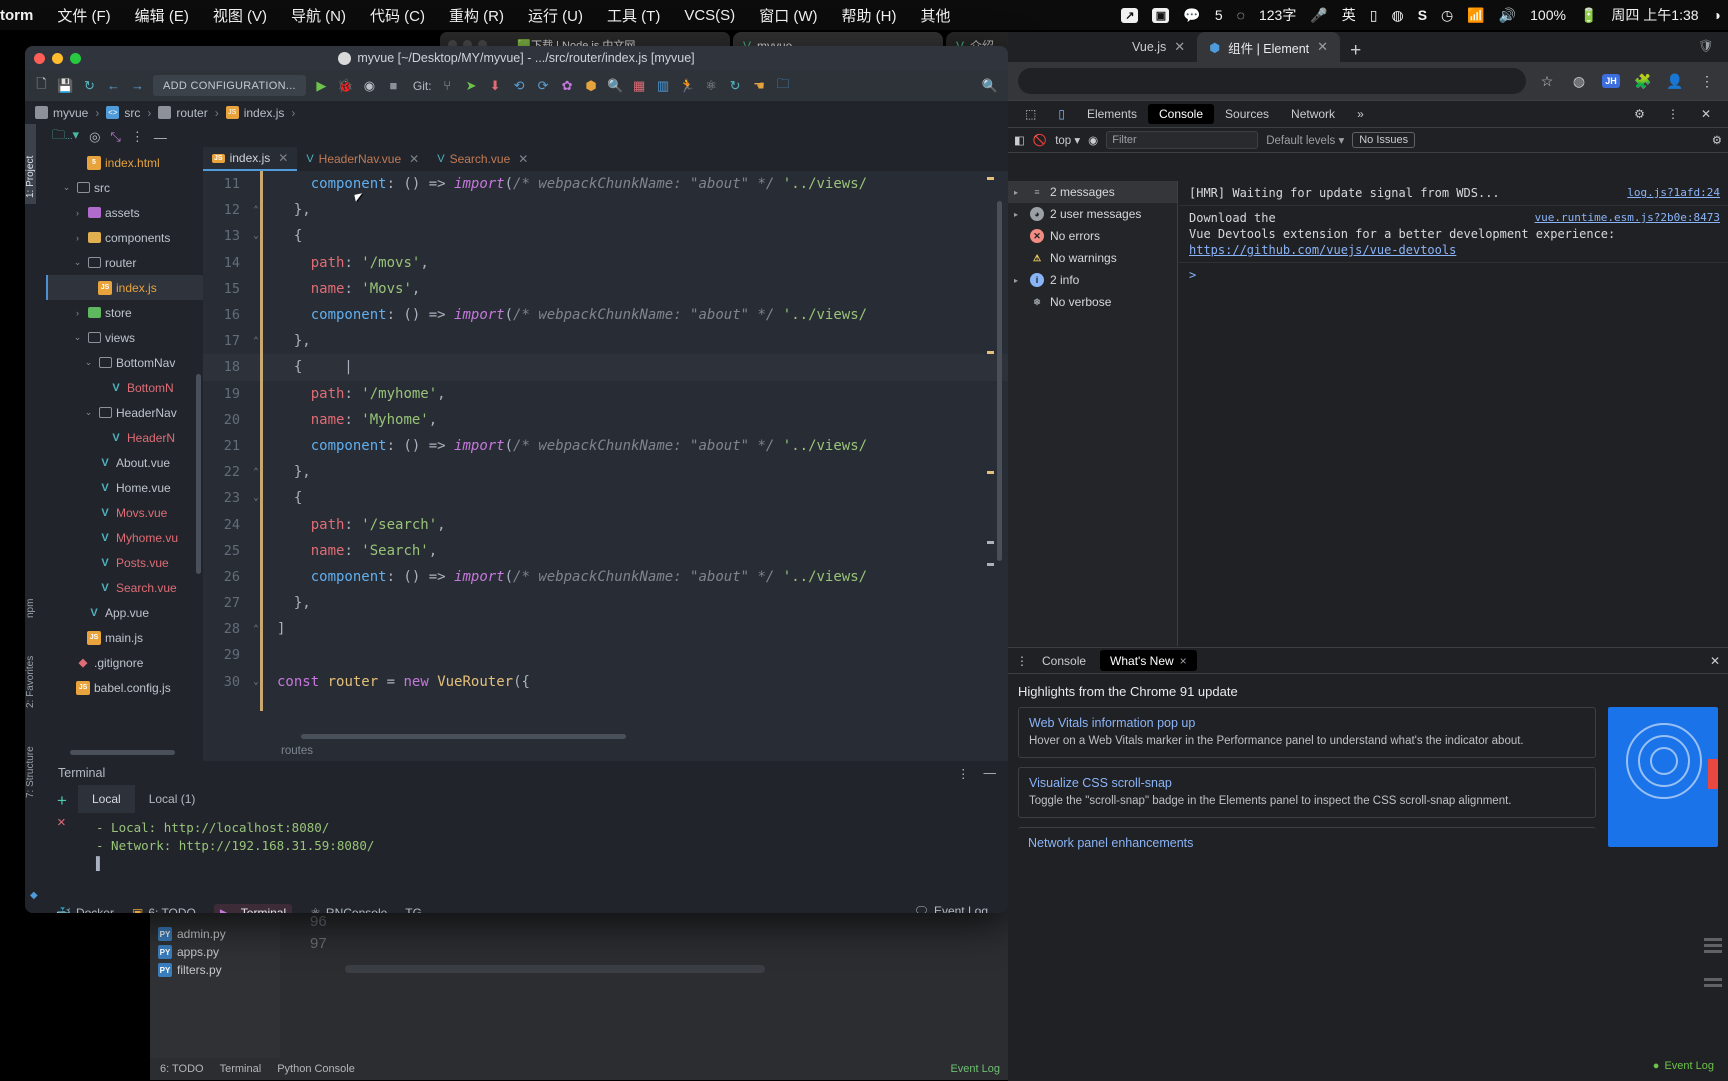  I want to click on breadcrumb: myvue › <> src › router › JS index.js ›, so click(516, 112).